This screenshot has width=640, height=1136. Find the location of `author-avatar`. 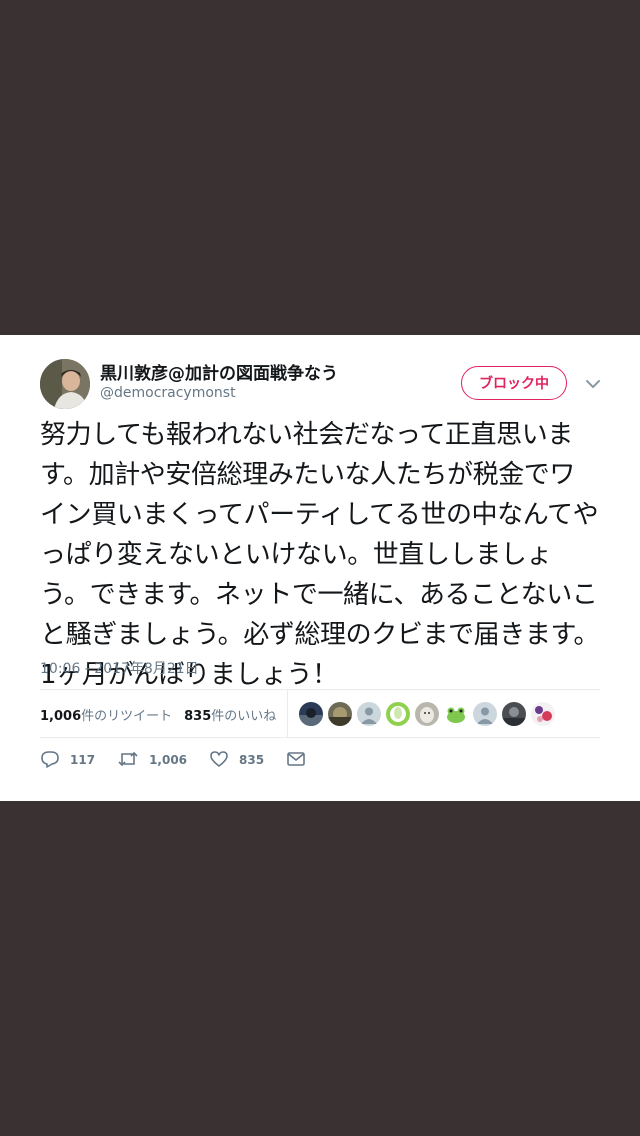

author-avatar is located at coordinates (65, 384).